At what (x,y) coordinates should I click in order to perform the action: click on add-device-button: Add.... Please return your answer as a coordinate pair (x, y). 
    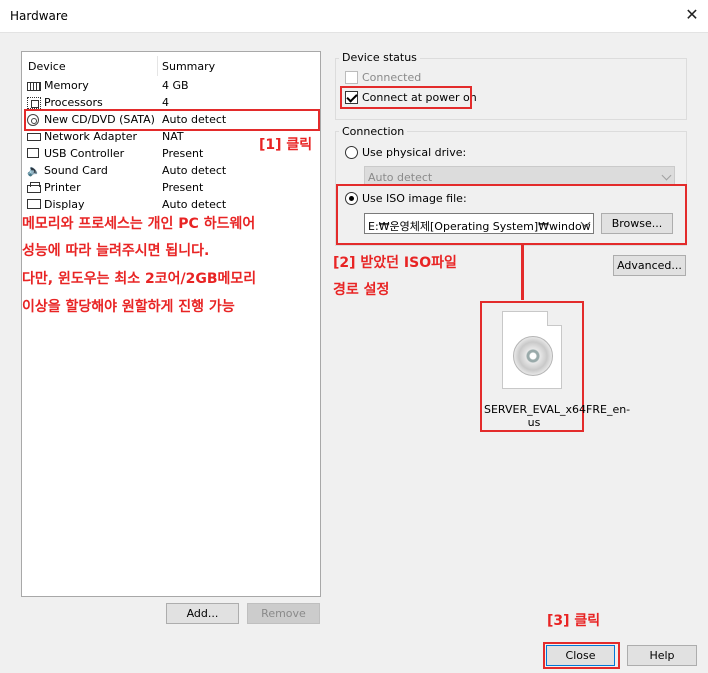
    Looking at the image, I should click on (202, 613).